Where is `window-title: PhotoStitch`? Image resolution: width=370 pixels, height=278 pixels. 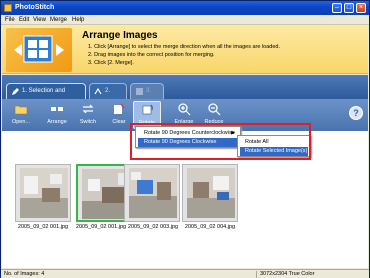 window-title: PhotoStitch is located at coordinates (35, 7).